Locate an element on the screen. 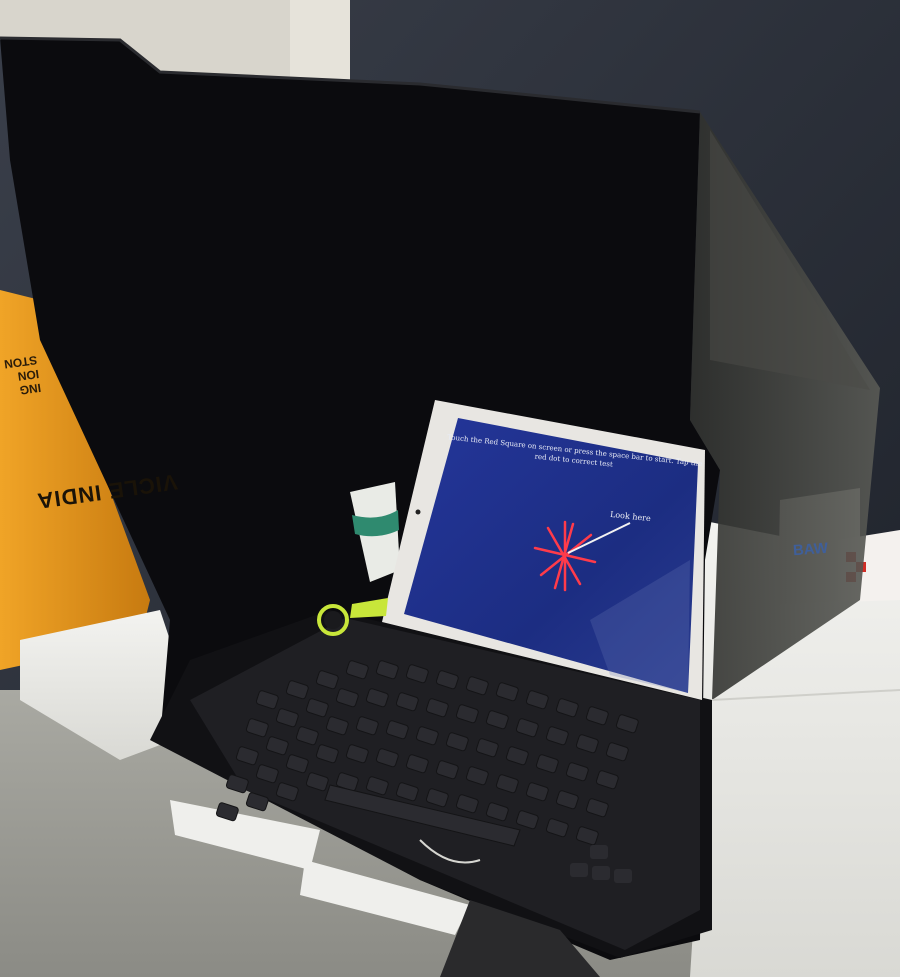  arrow-key-down is located at coordinates (601, 873).